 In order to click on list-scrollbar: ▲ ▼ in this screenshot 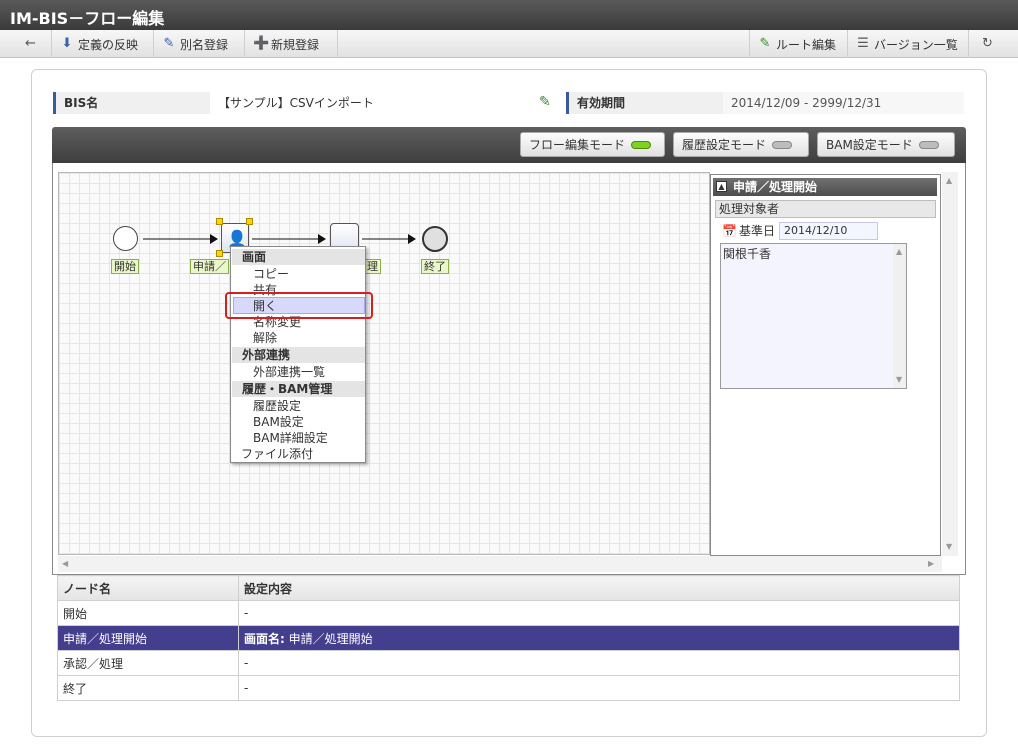, I will do `click(899, 316)`.